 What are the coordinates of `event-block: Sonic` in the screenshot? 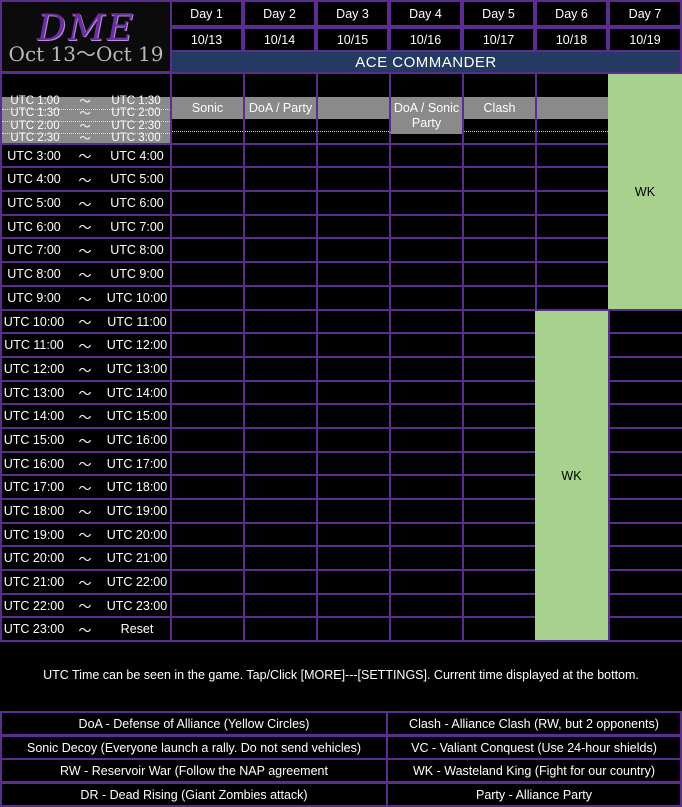 It's located at (207, 108).